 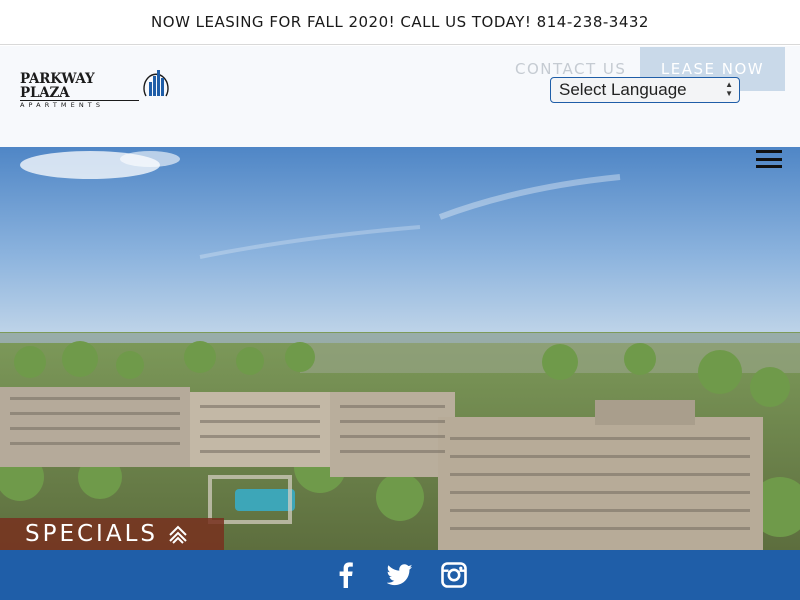 I want to click on social-footer, so click(x=400, y=575).